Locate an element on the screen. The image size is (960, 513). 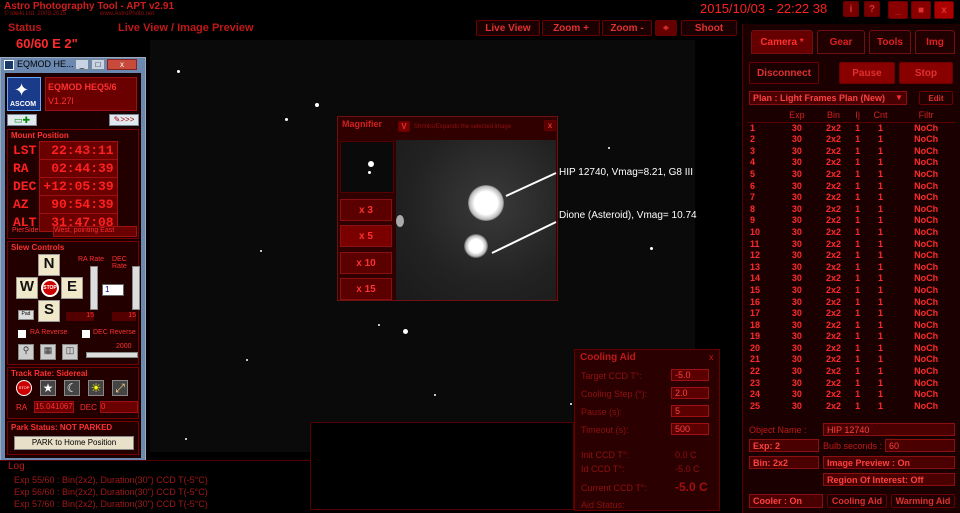
slew-south: S is located at coordinates (49, 311).